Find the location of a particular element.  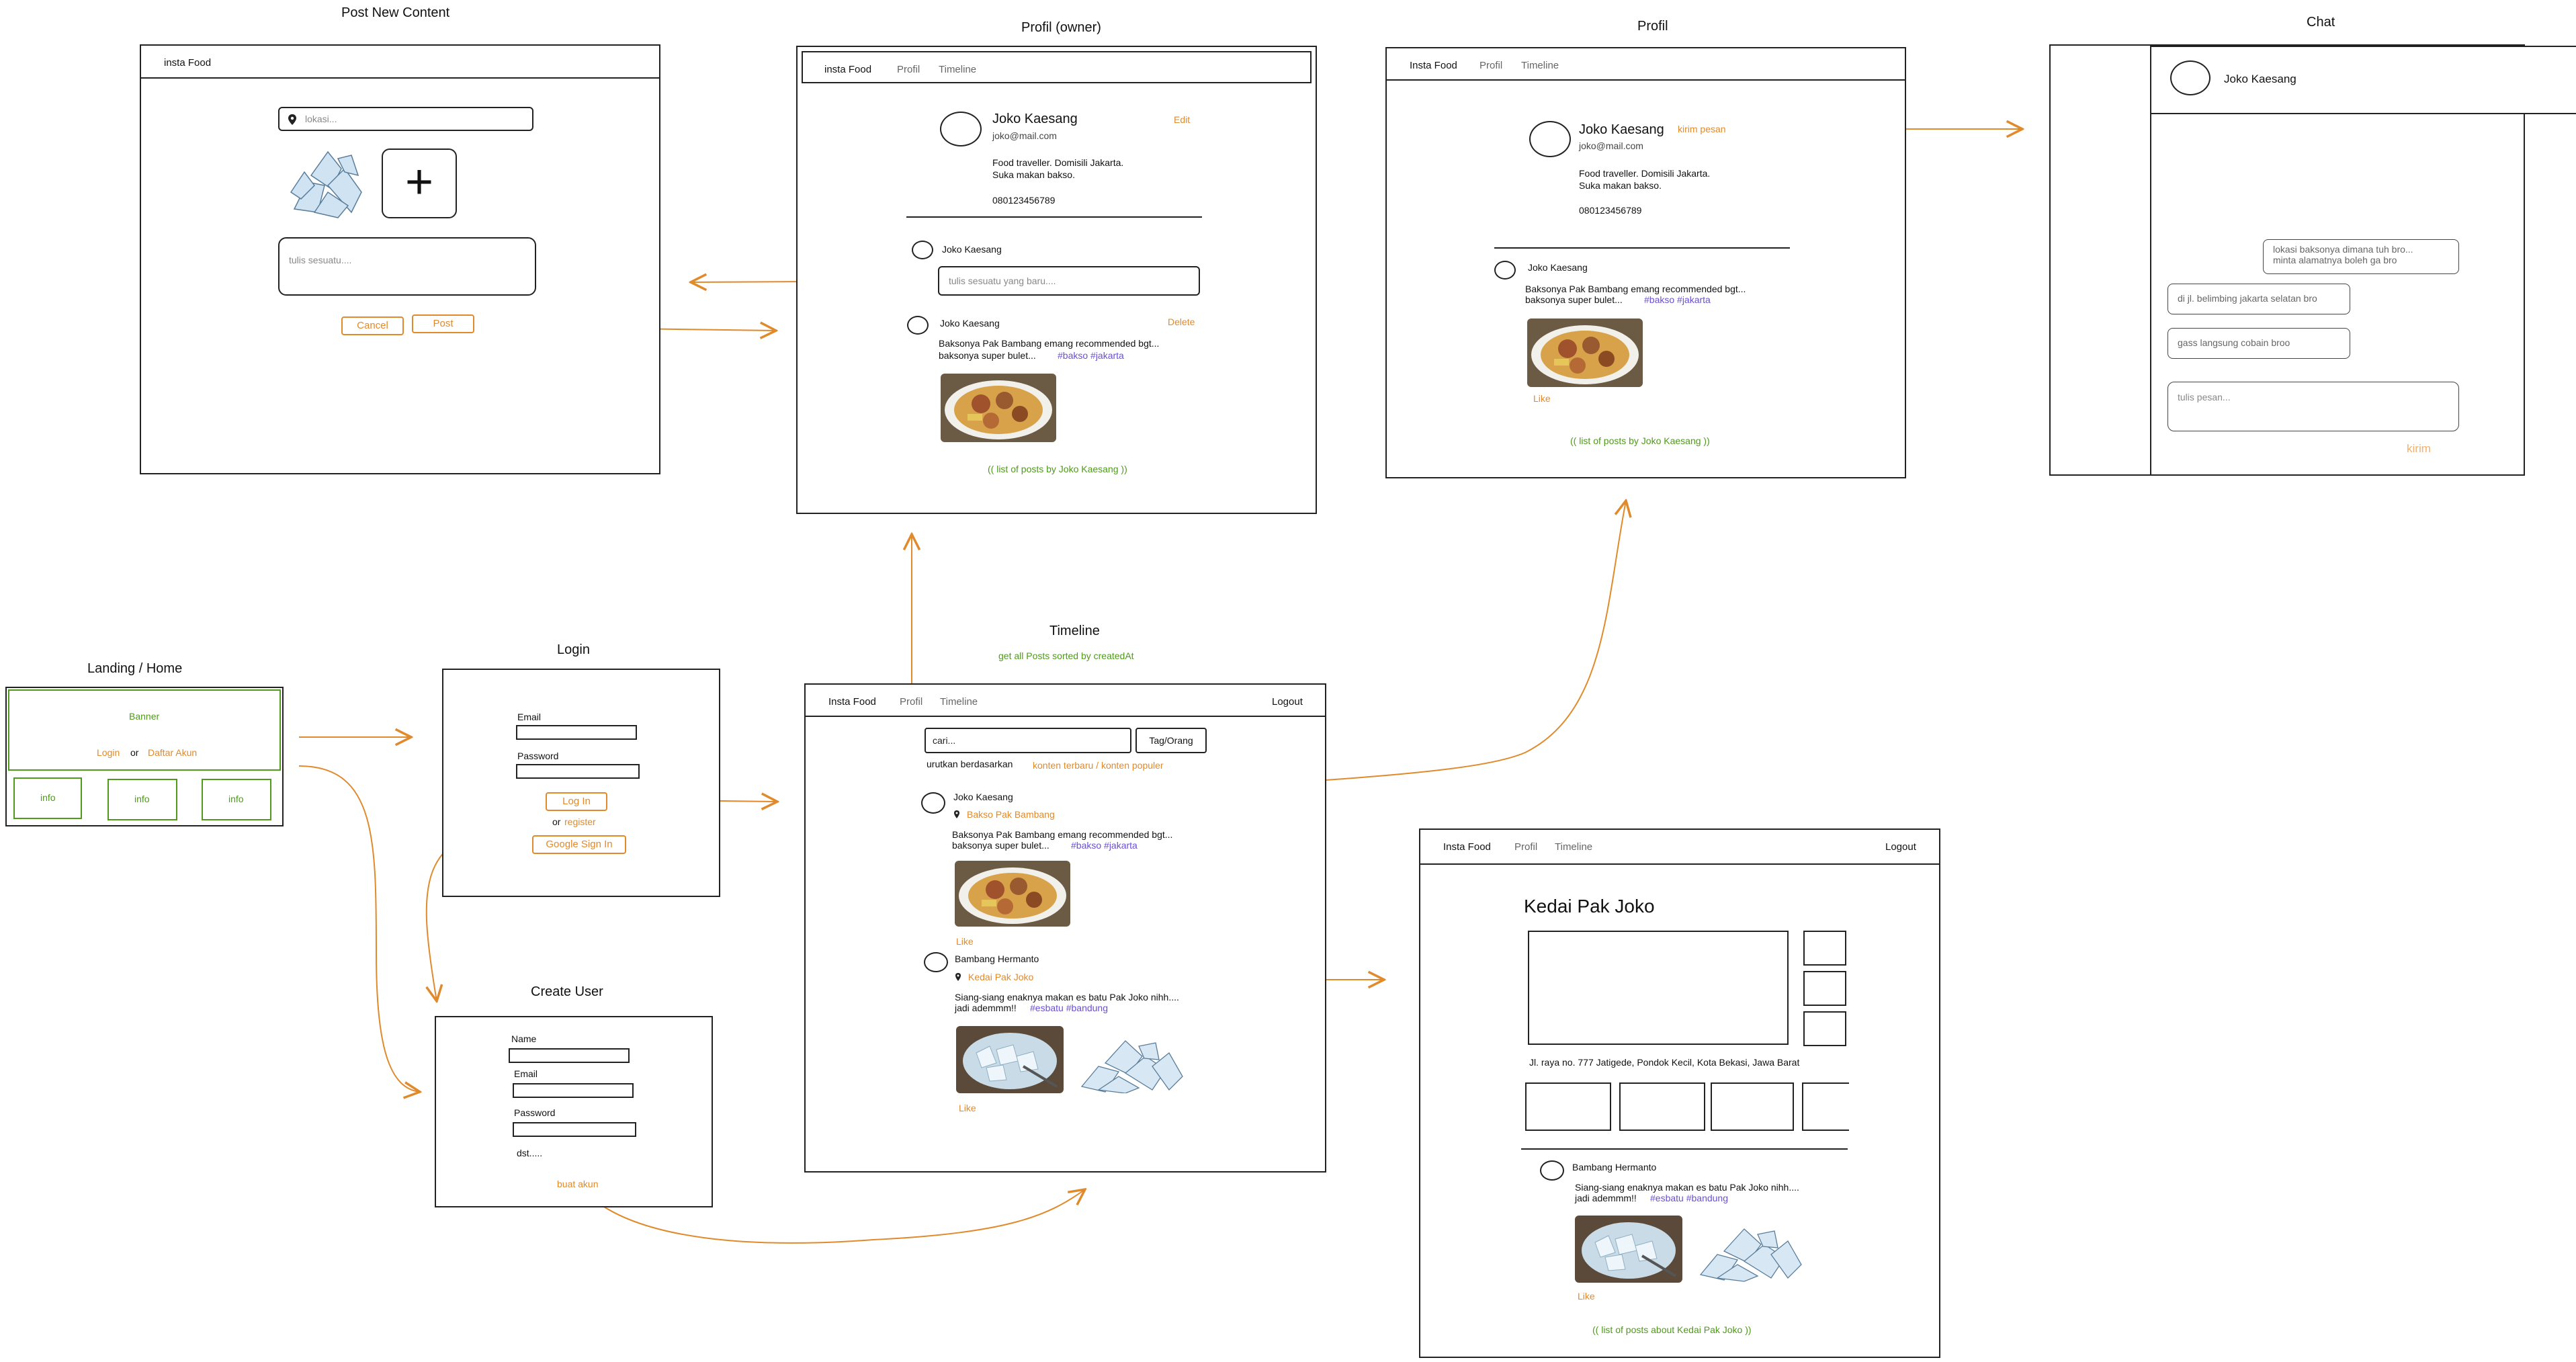

send-message-link: kirim pesan is located at coordinates (1702, 129).